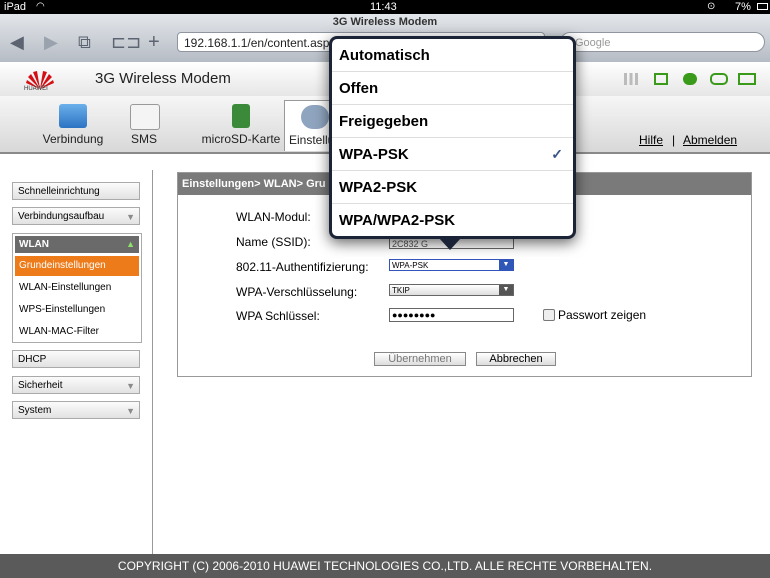 This screenshot has width=770, height=578. I want to click on option-wpa-wpa2-psk: WPA/WPA2-PSK, so click(452, 220).